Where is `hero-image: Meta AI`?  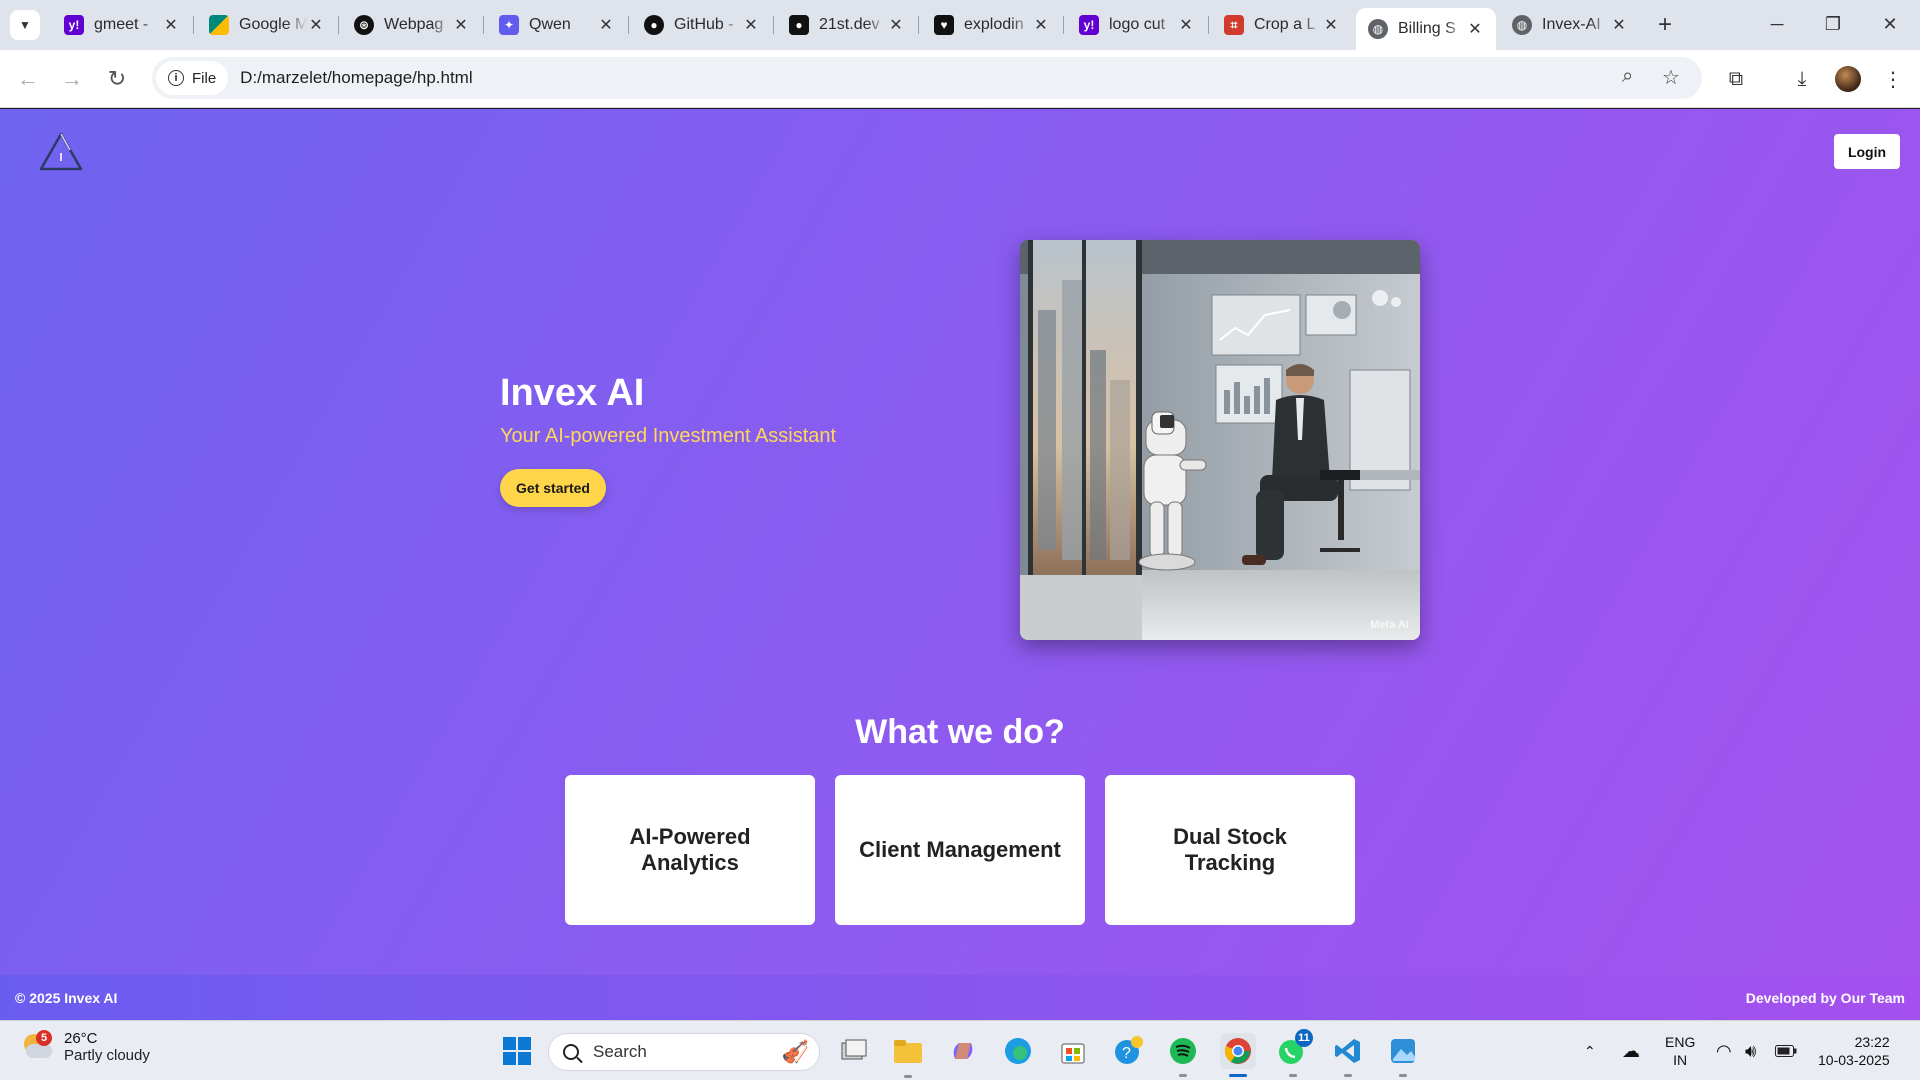
hero-image: Meta AI is located at coordinates (1220, 440).